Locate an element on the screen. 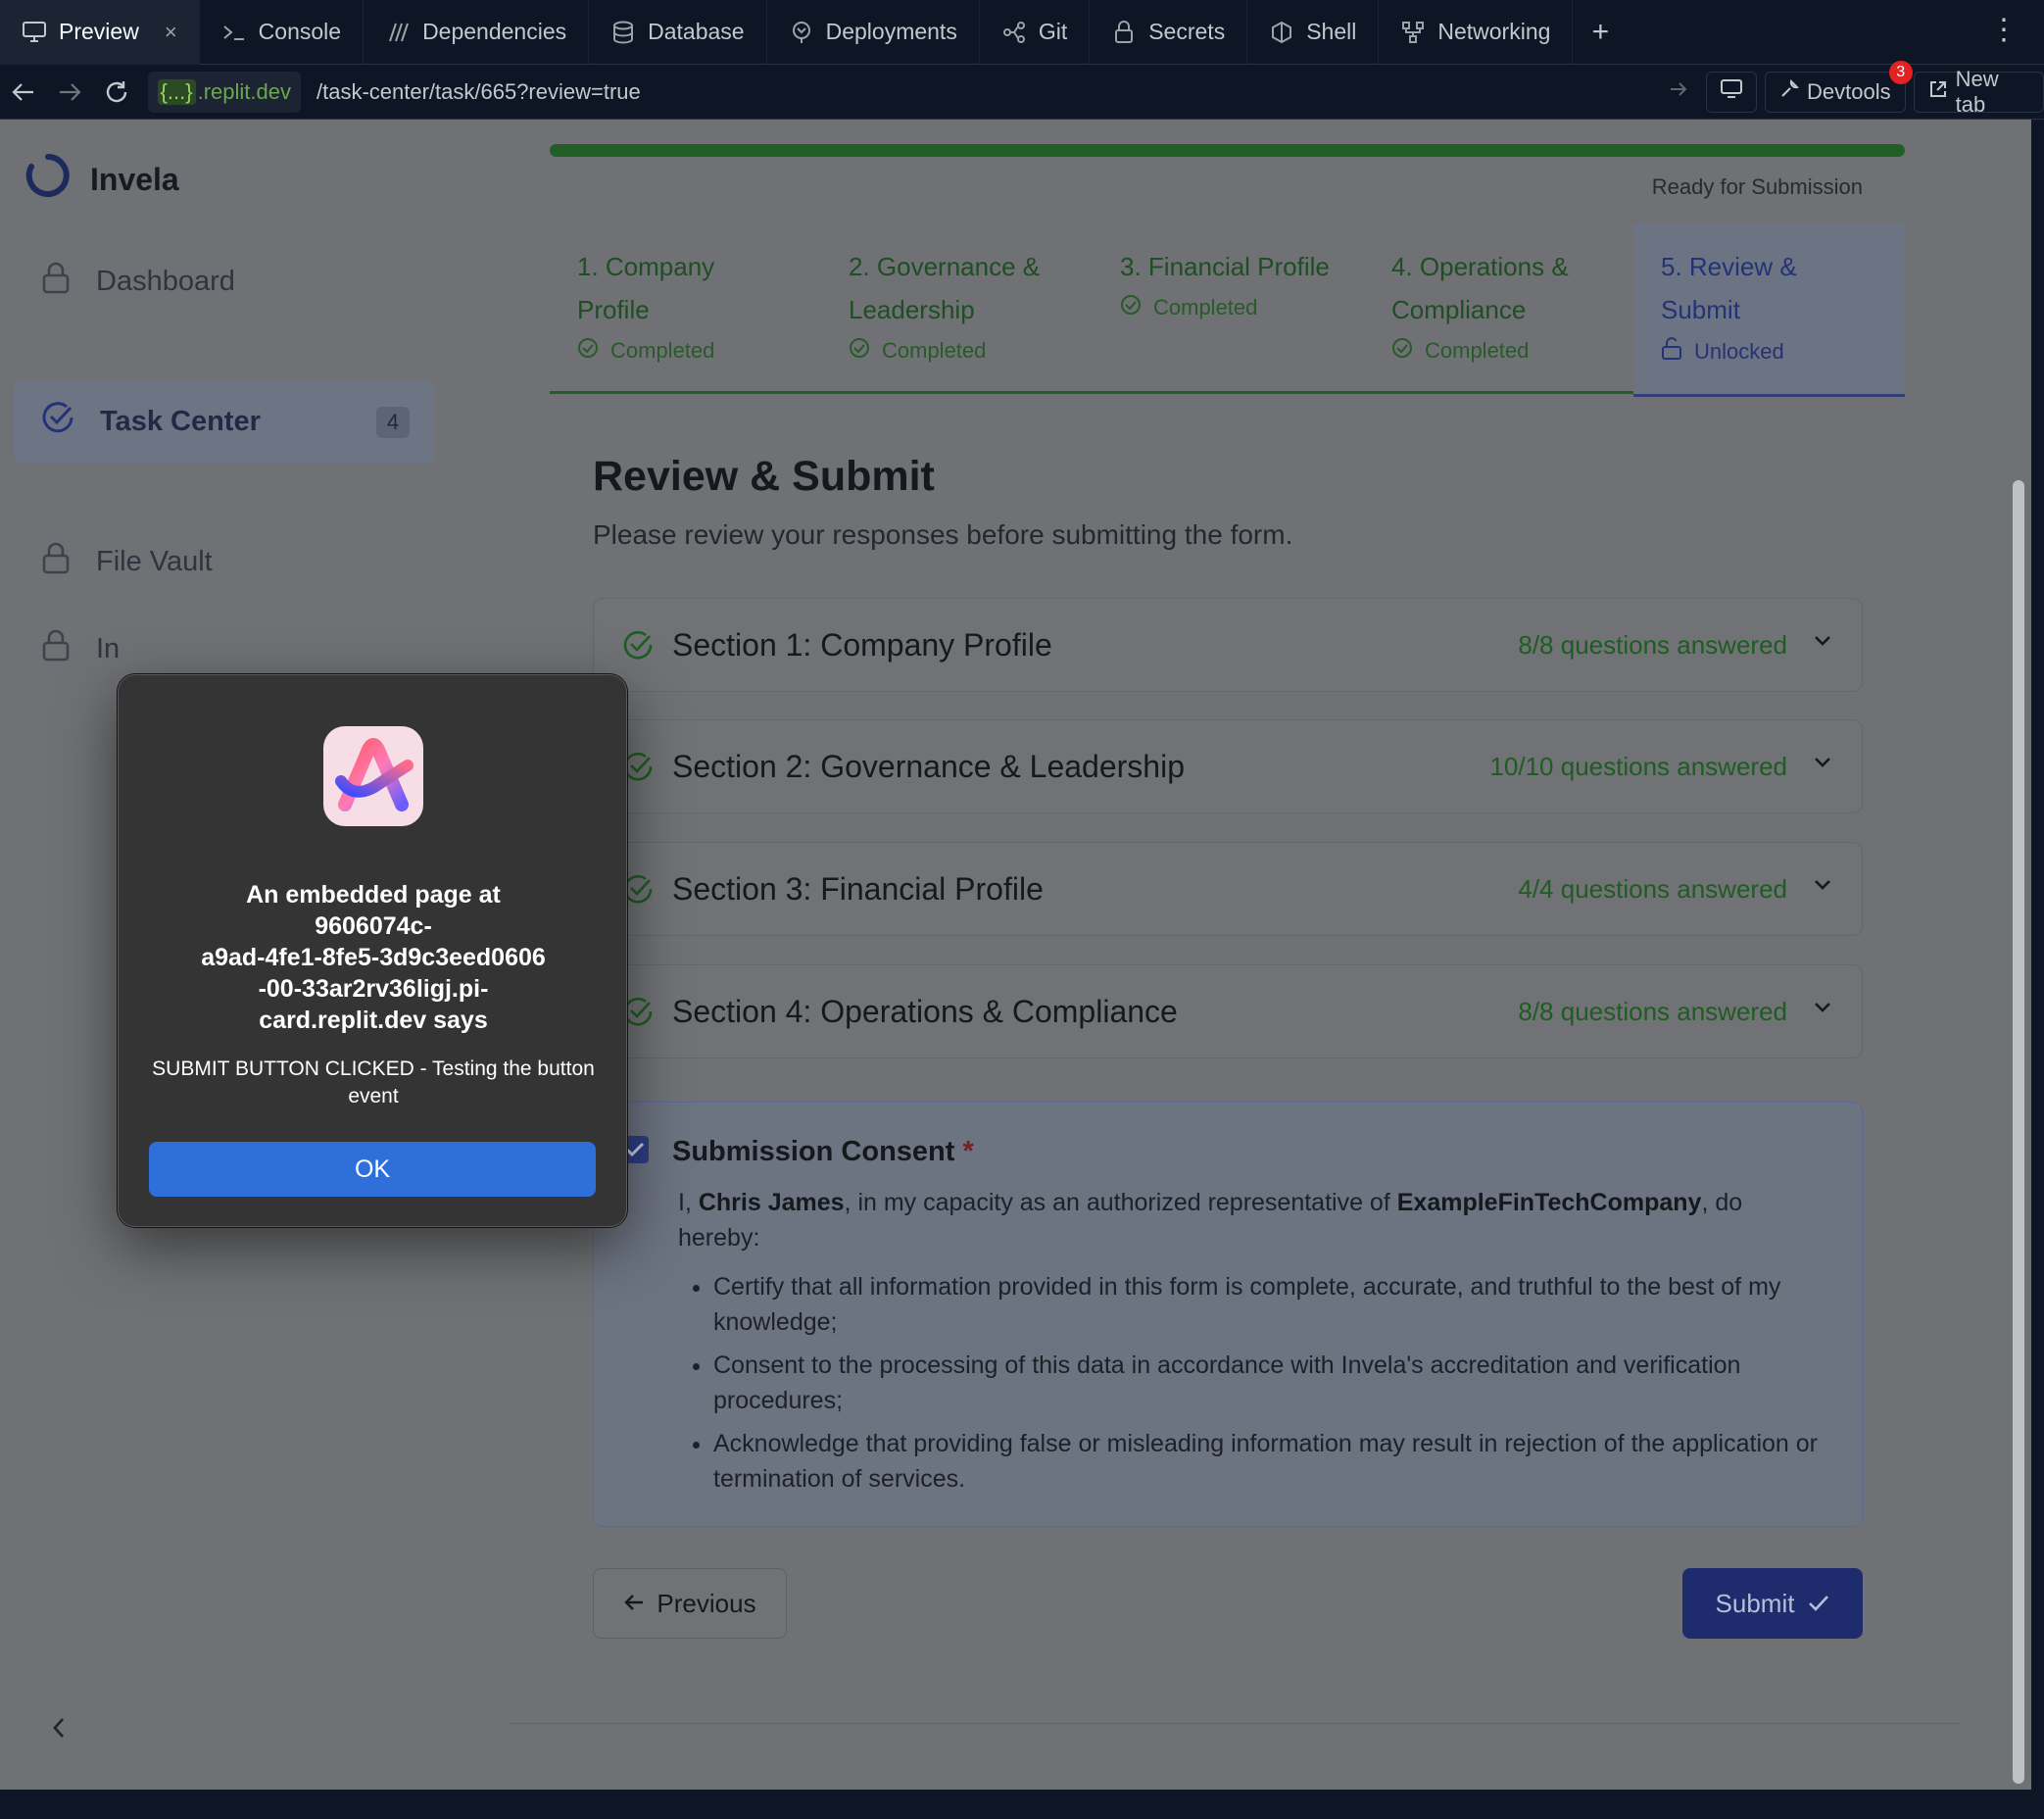 Image resolution: width=2044 pixels, height=1819 pixels. arrow-left-icon is located at coordinates (634, 1604).